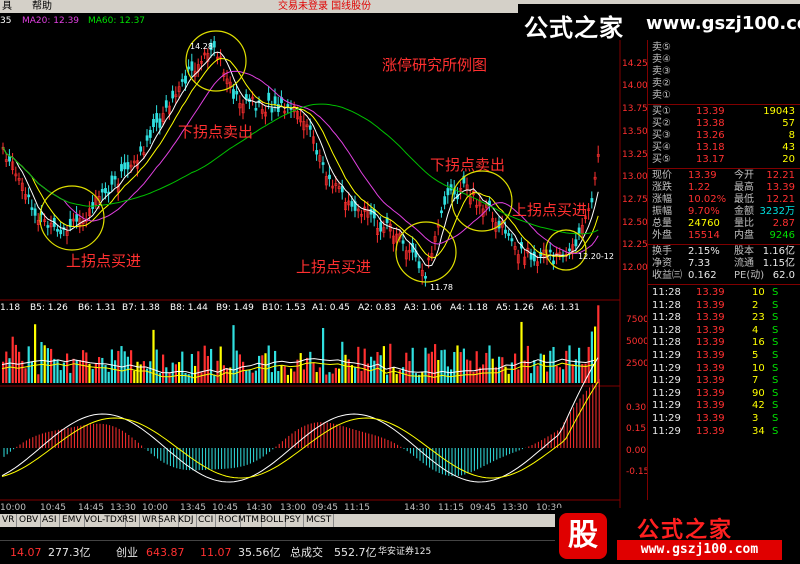  Describe the element at coordinates (377, 308) in the screenshot. I see `a-label: A2: 0.83` at that location.